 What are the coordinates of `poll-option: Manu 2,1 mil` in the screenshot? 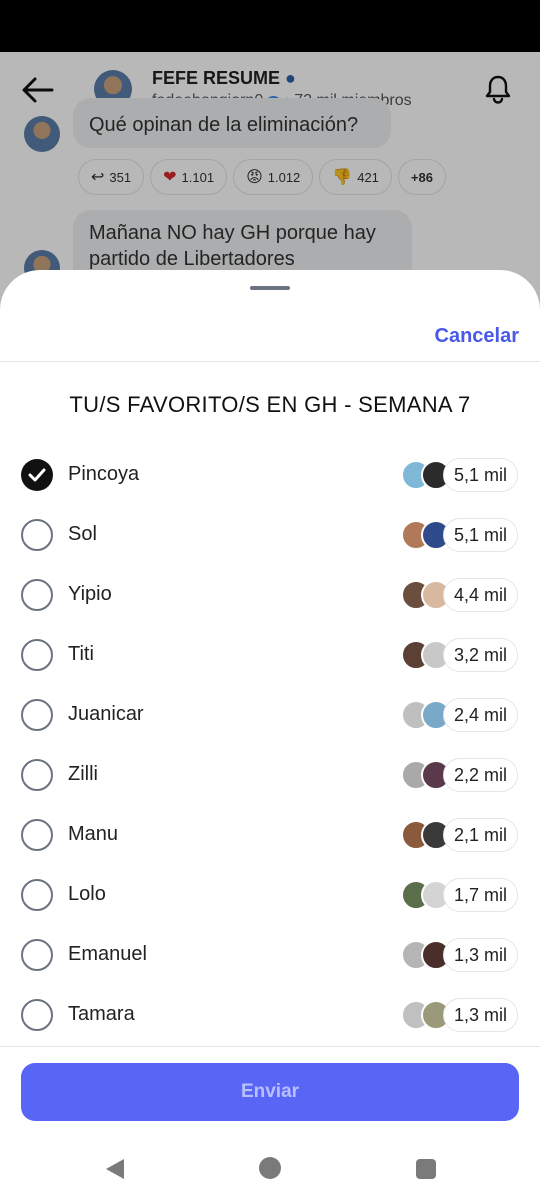 It's located at (270, 835).